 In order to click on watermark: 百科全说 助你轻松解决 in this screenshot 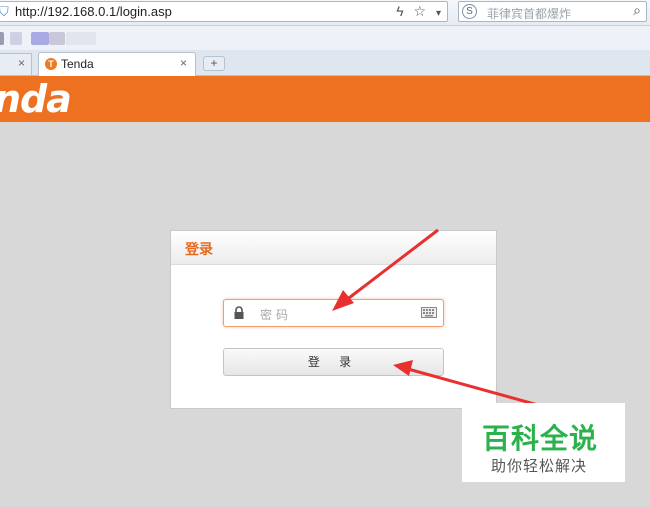, I will do `click(543, 442)`.